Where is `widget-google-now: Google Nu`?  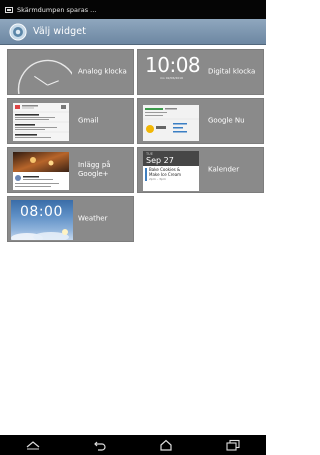 widget-google-now: Google Nu is located at coordinates (200, 121).